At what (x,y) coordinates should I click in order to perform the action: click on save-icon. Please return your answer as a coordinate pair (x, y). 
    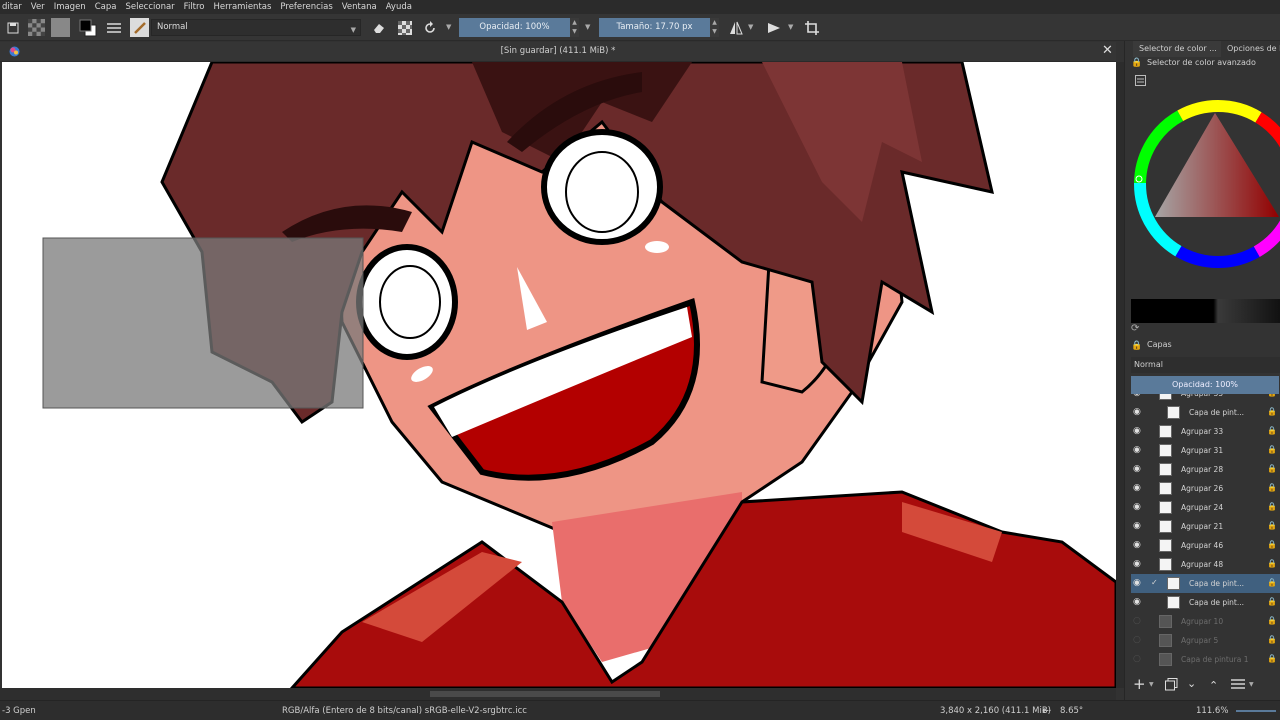
    Looking at the image, I should click on (12, 27).